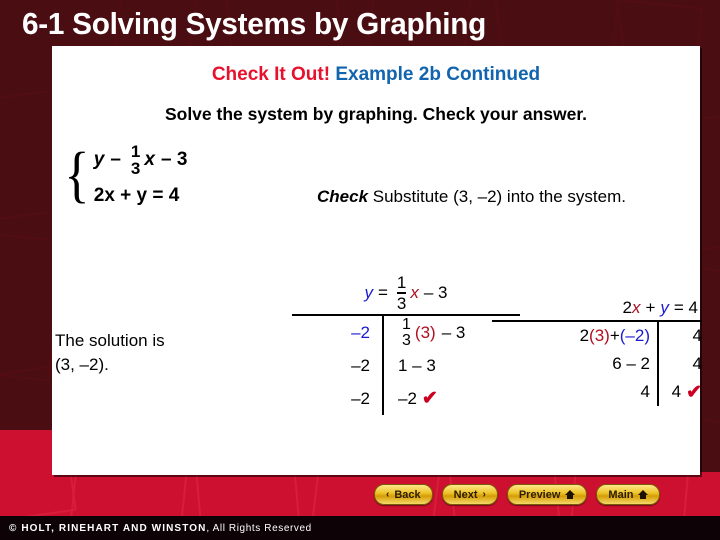  I want to click on t2-header-plus: +, so click(650, 307).